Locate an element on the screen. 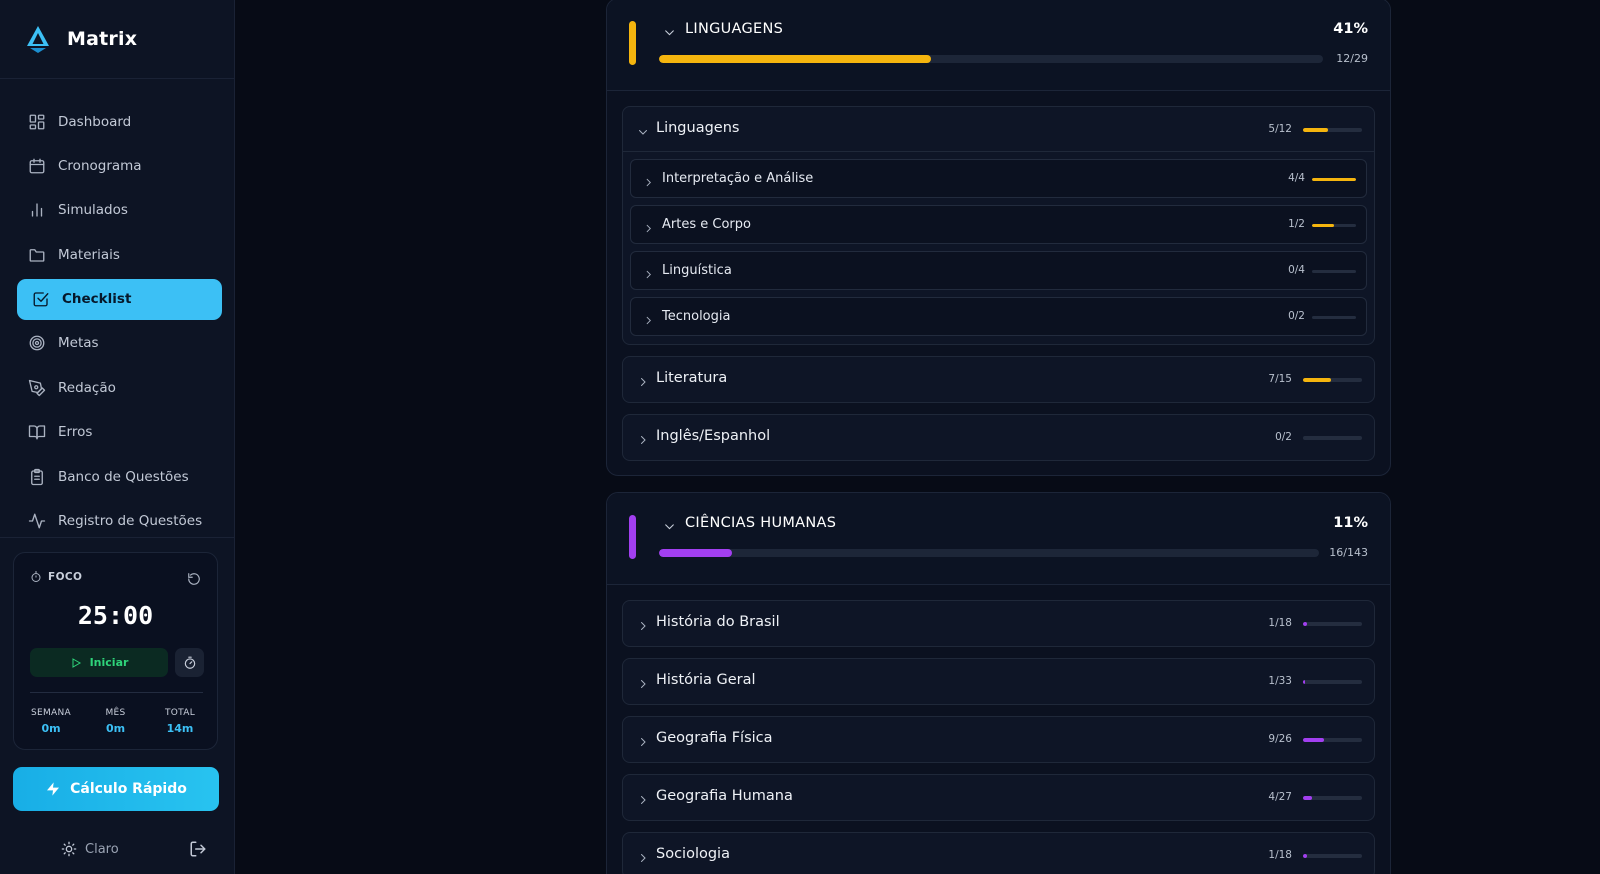  topic-count: 4/4 is located at coordinates (1296, 178).